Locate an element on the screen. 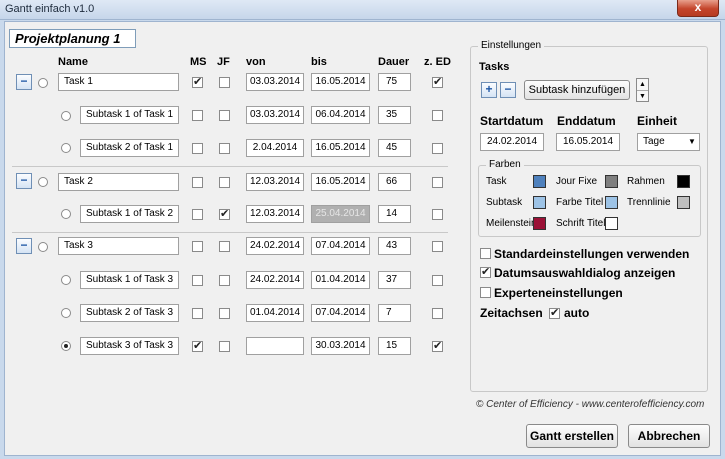  meilenstein-color-swatch is located at coordinates (539, 223).